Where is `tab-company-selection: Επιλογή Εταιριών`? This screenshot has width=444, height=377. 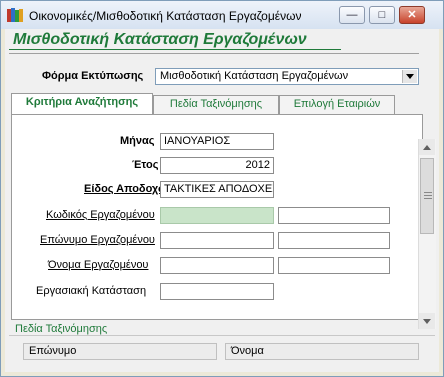 tab-company-selection: Επιλογή Εταιριών is located at coordinates (337, 104).